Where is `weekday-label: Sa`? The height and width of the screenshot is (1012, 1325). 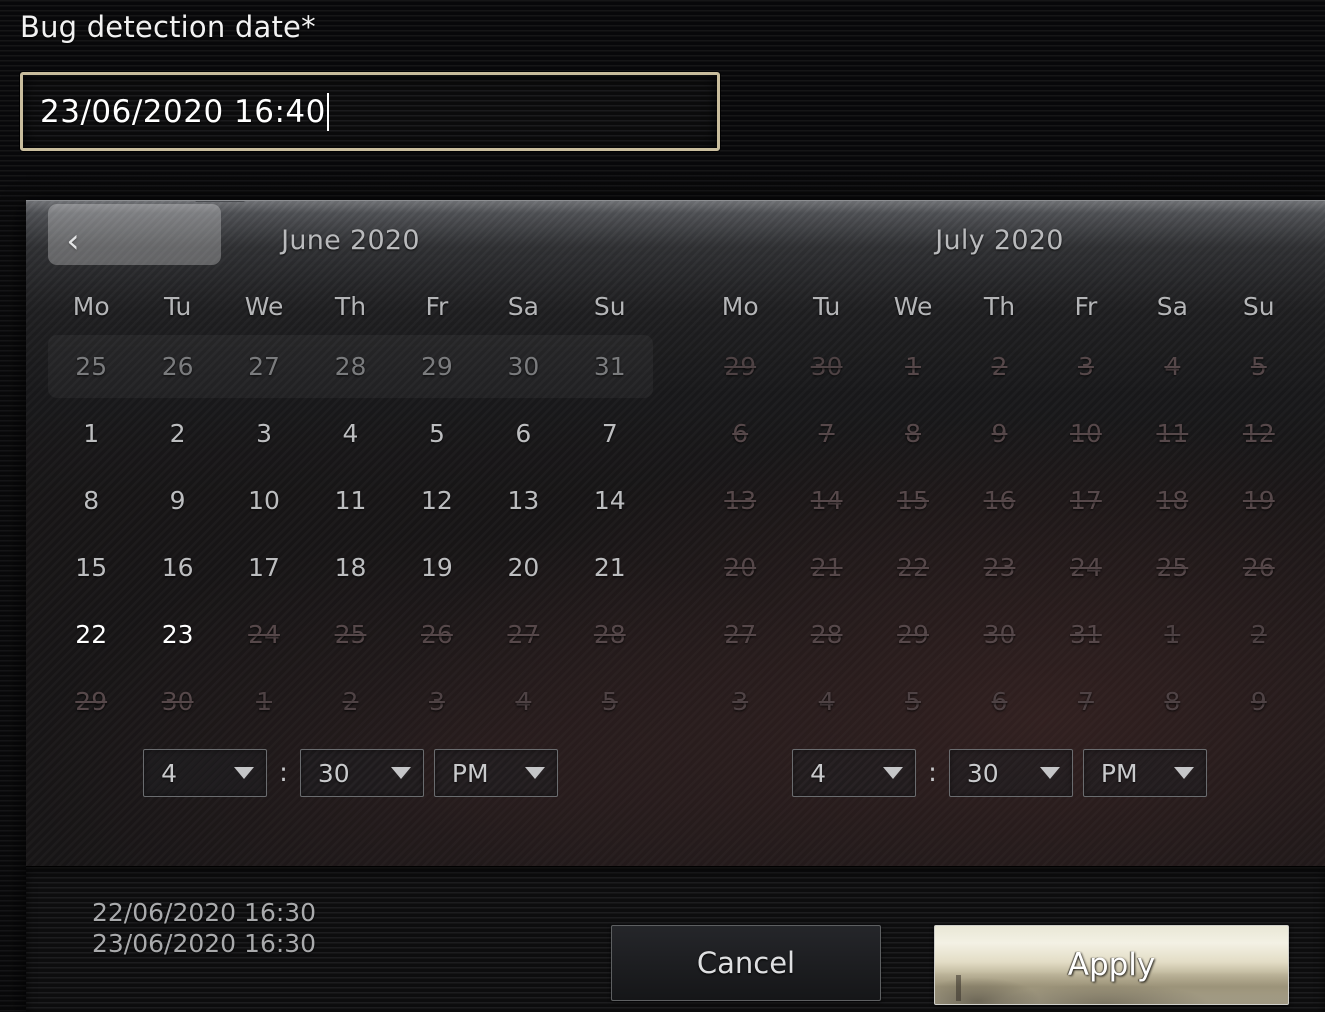
weekday-label: Sa is located at coordinates (1172, 306).